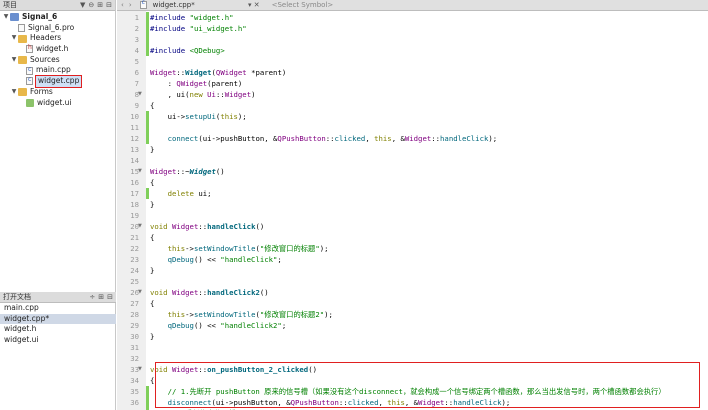 The height and width of the screenshot is (410, 708). Describe the element at coordinates (58, 329) in the screenshot. I see `open-document-item: widget.h` at that location.